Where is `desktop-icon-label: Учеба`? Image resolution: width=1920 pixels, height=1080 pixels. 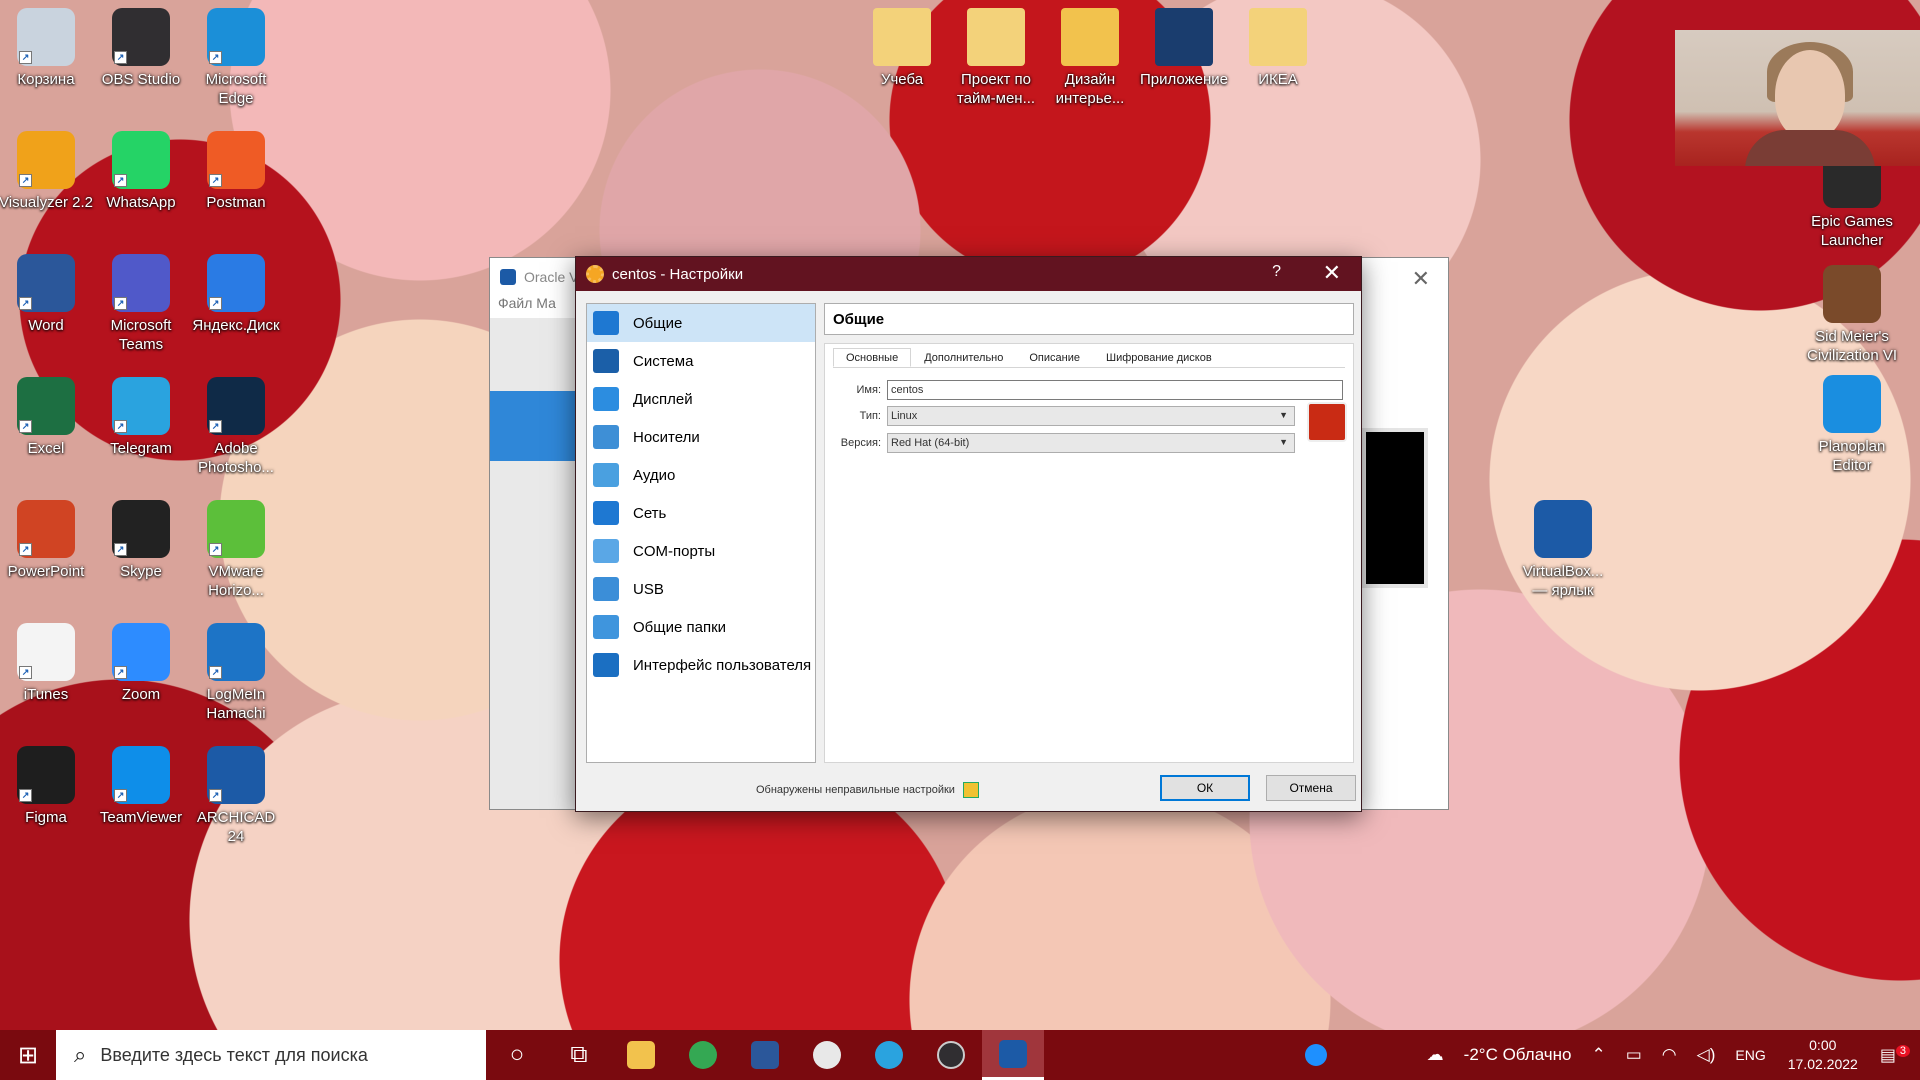 desktop-icon-label: Учеба is located at coordinates (902, 79).